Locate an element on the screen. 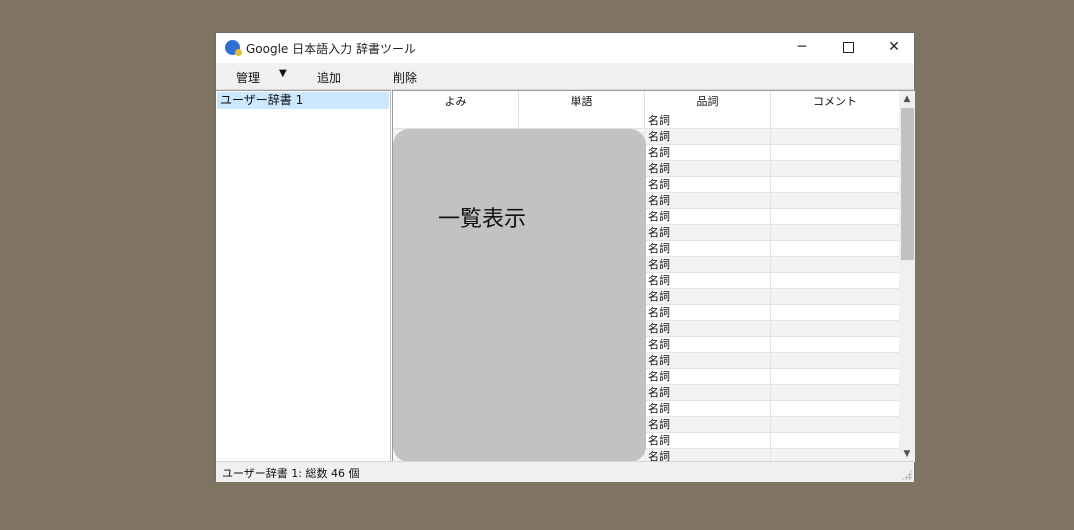  window-title: Google 日本語入力 辞書ツール is located at coordinates (331, 49).